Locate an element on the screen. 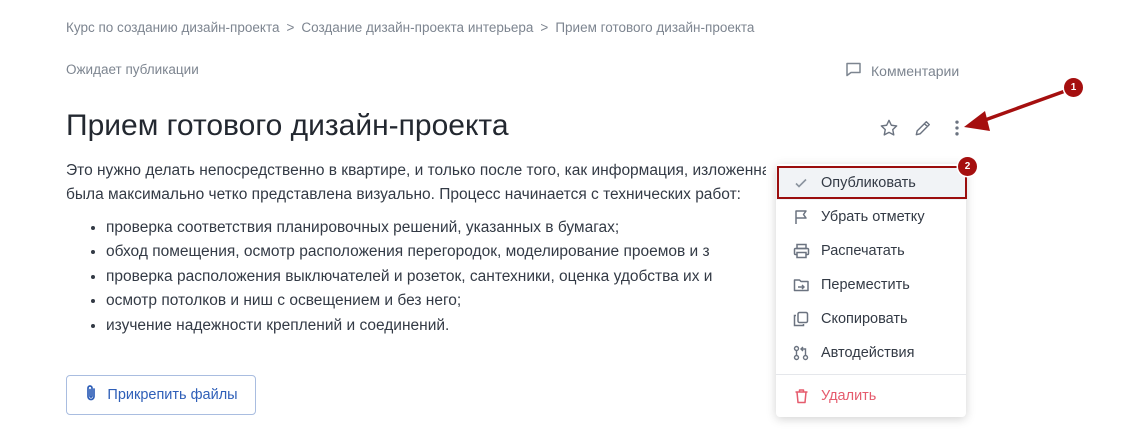 The image size is (1148, 438). title-actions is located at coordinates (923, 128).